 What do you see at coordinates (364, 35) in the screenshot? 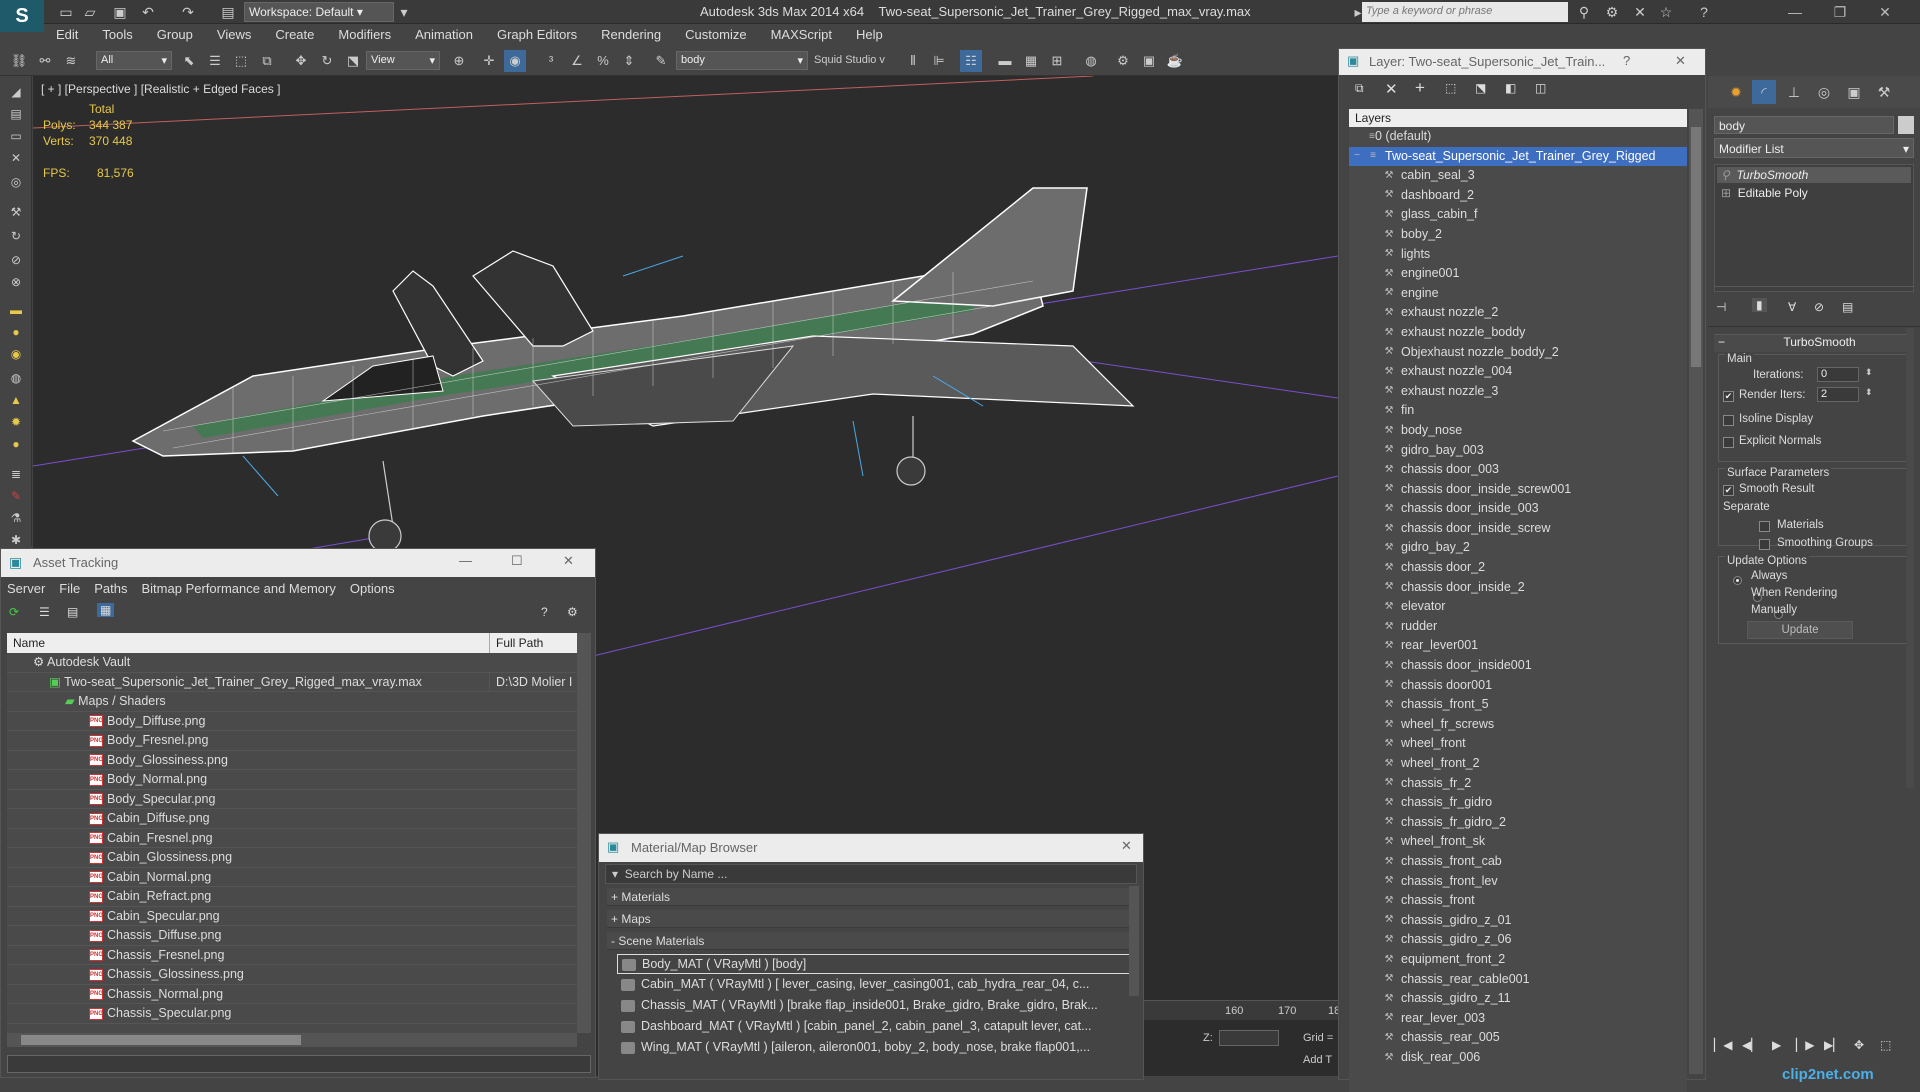
I see `menu-modifiers: Modifiers` at bounding box center [364, 35].